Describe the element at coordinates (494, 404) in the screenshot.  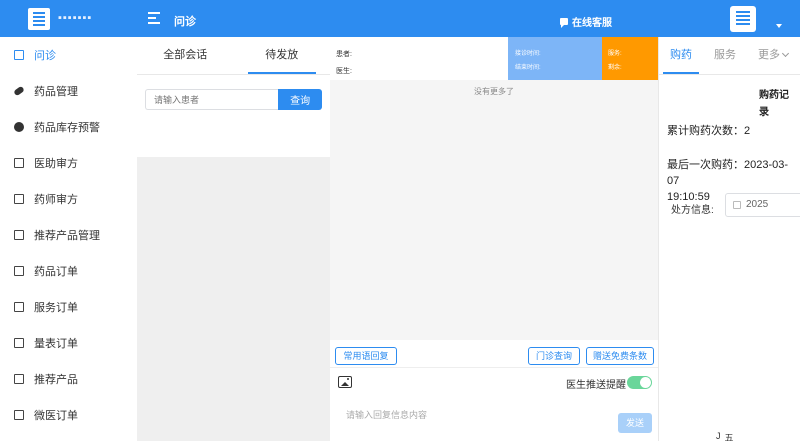
I see `reply-composer: 医生推送提醒 请输入回复信息内容` at that location.